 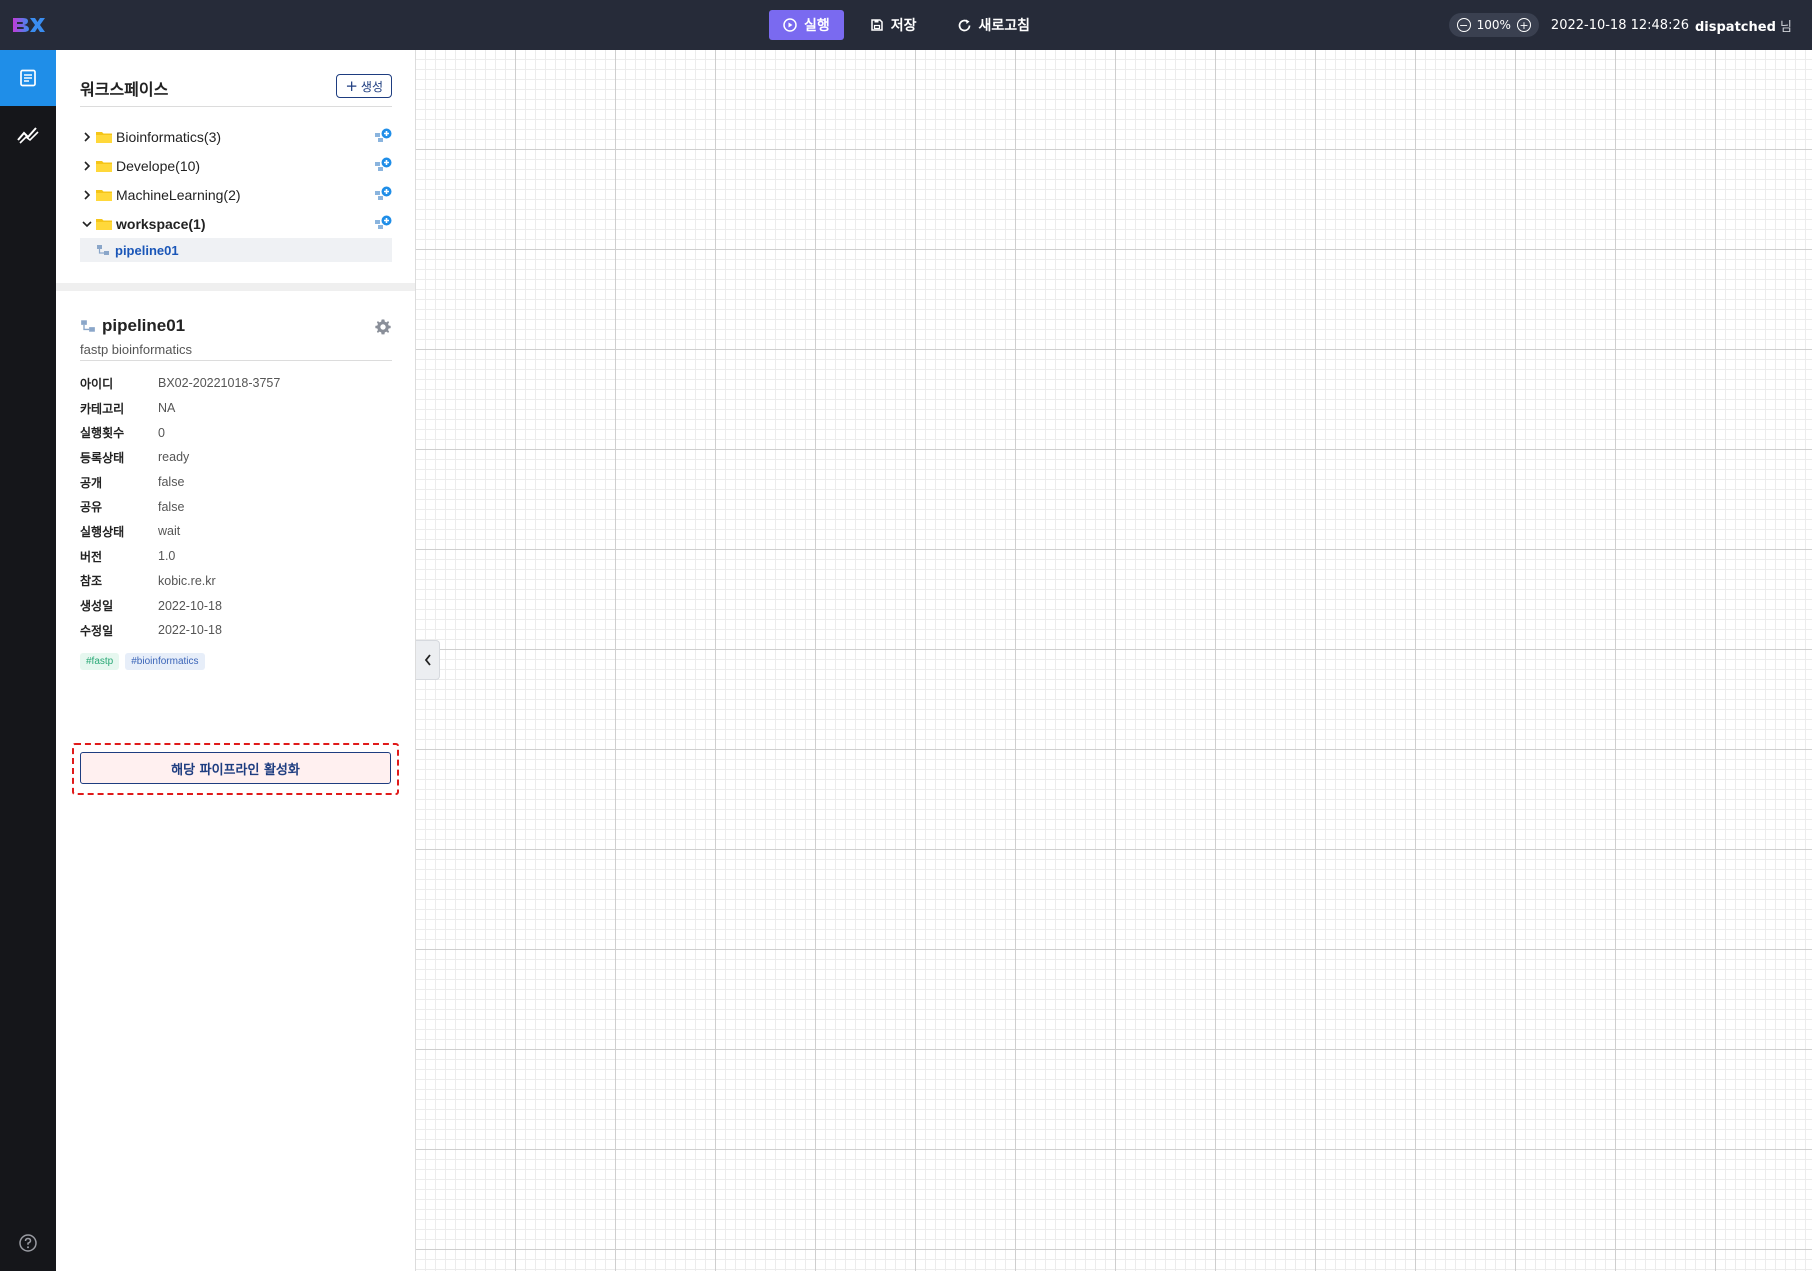 I want to click on tag-badge: #fastp, so click(x=100, y=661).